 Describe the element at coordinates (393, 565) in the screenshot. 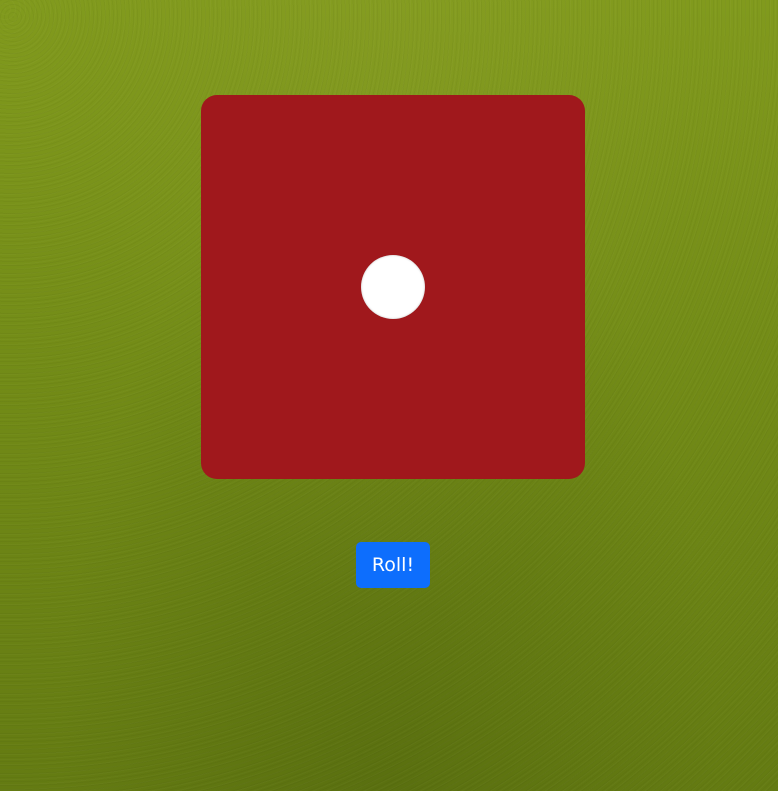

I see `roll-button: Roll!` at that location.